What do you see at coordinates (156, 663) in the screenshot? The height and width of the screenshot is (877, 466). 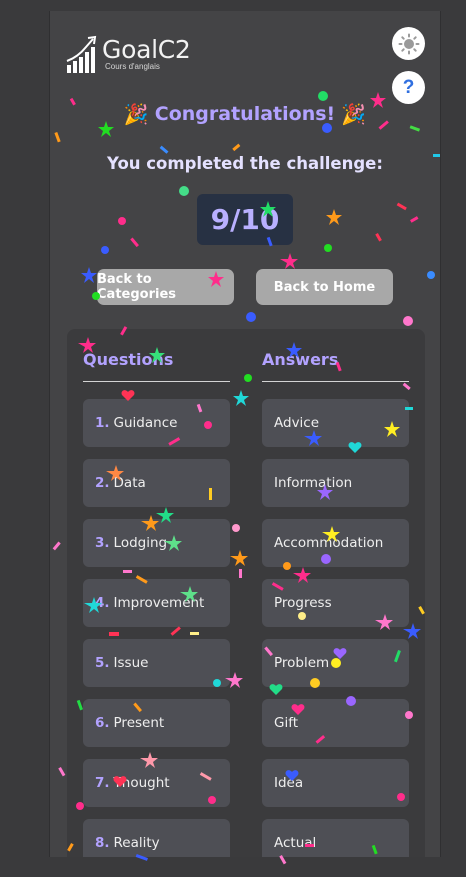 I see `question-cell: 5. Issue` at bounding box center [156, 663].